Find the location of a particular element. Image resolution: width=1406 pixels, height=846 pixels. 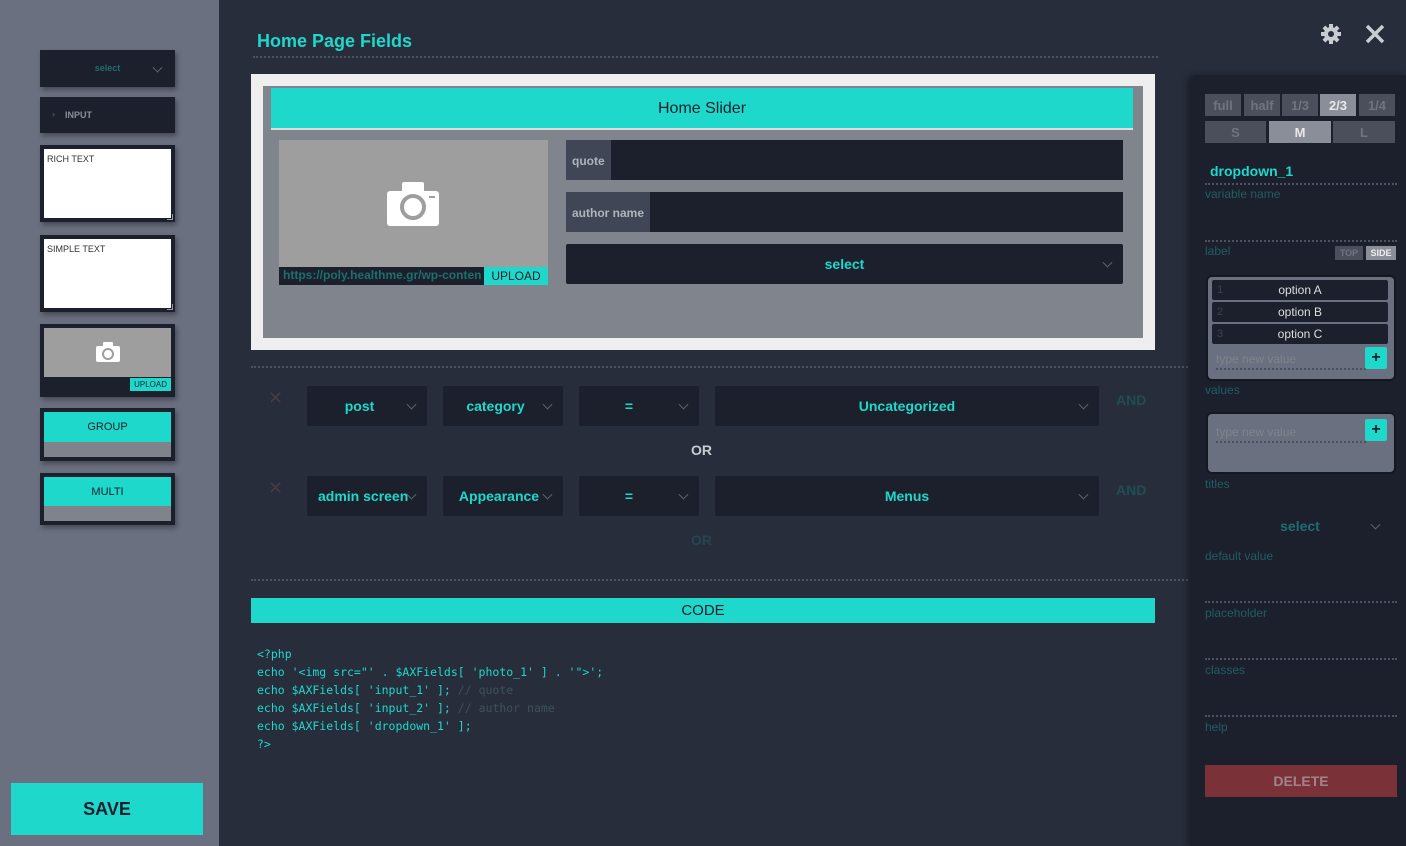

add-title-button: + is located at coordinates (1376, 430).